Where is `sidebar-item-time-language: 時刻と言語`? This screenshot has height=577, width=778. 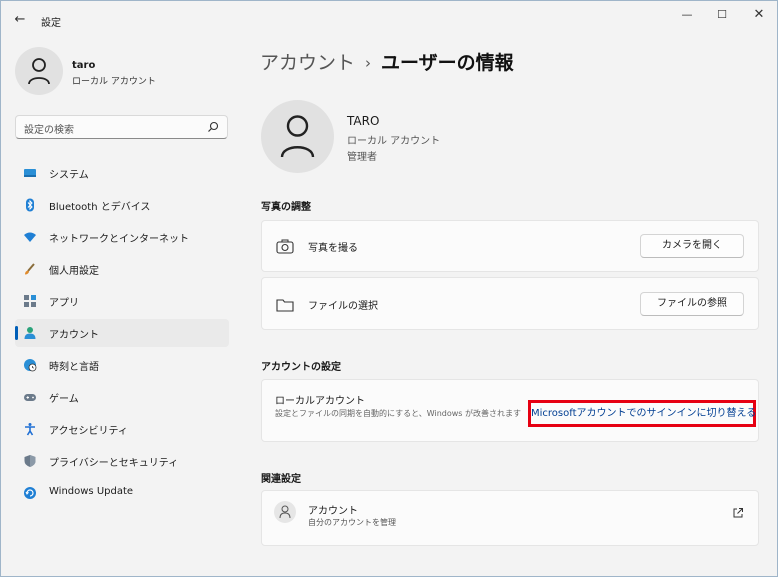 sidebar-item-time-language: 時刻と言語 is located at coordinates (122, 365).